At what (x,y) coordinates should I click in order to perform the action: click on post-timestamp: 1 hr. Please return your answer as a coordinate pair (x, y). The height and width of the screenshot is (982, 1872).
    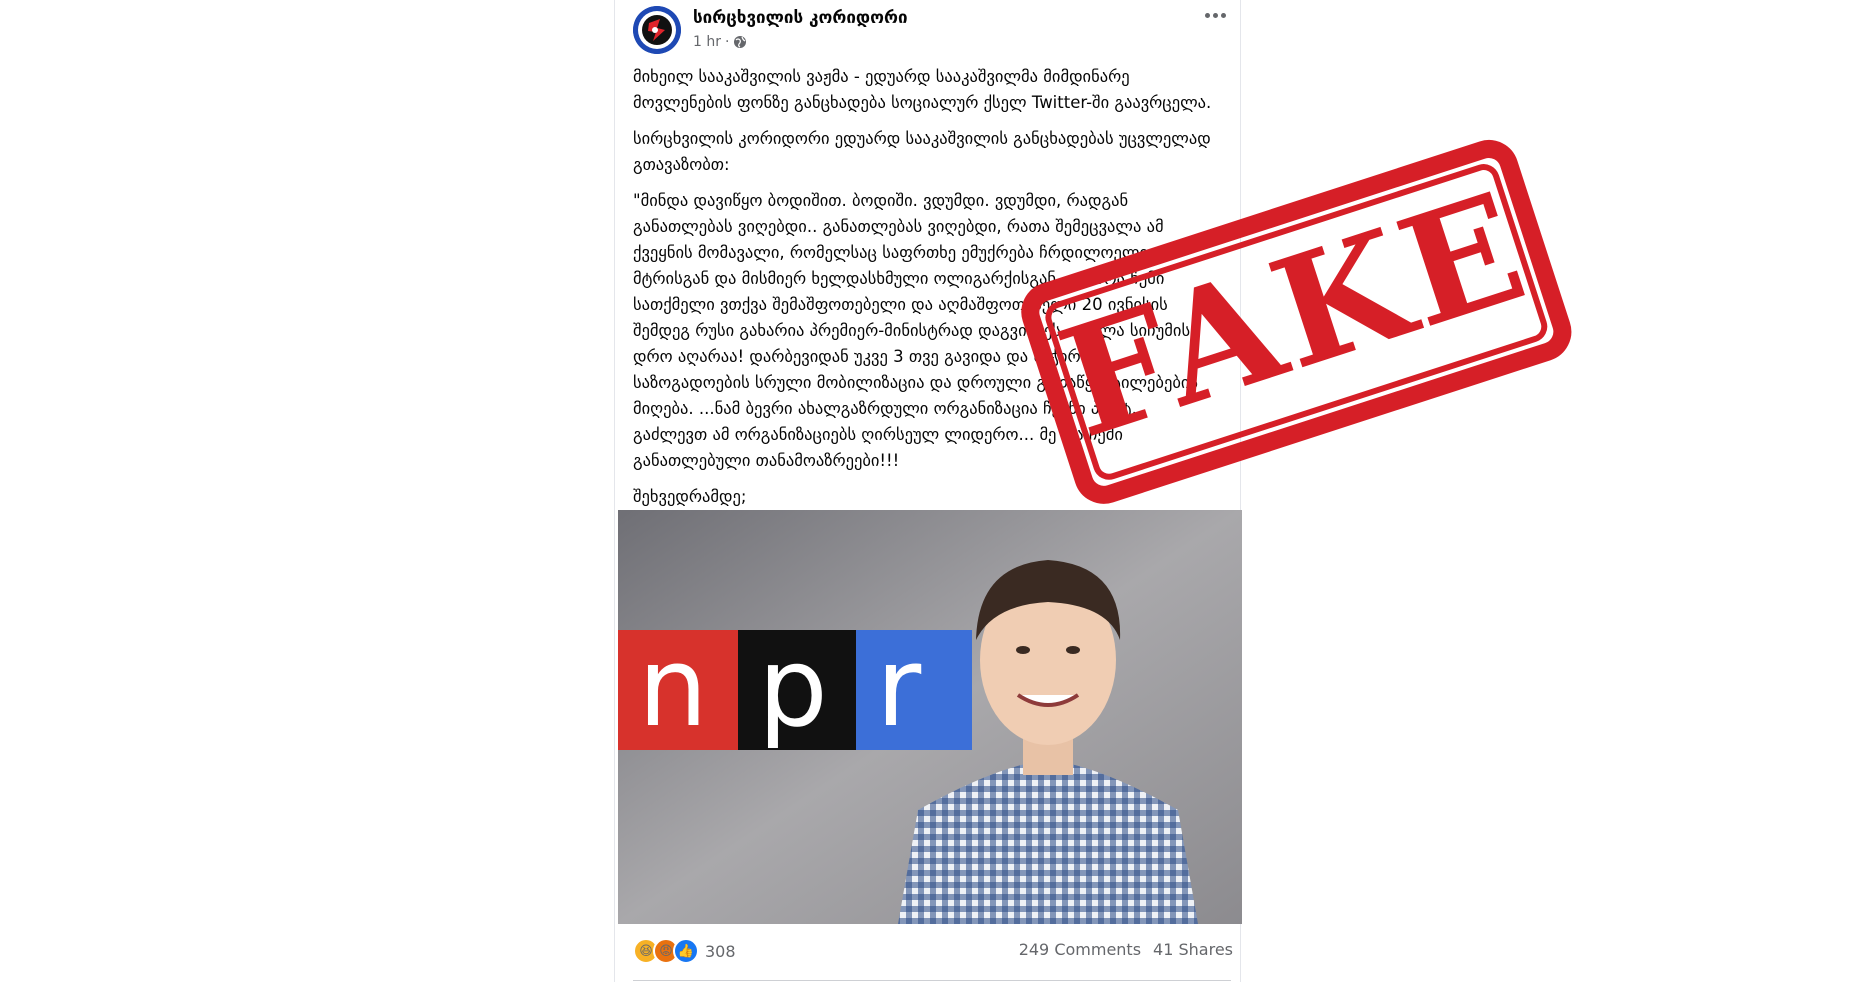
    Looking at the image, I should click on (707, 42).